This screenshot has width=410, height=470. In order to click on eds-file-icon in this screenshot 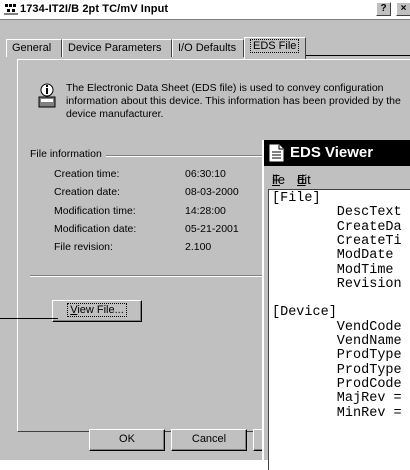, I will do `click(47, 95)`.